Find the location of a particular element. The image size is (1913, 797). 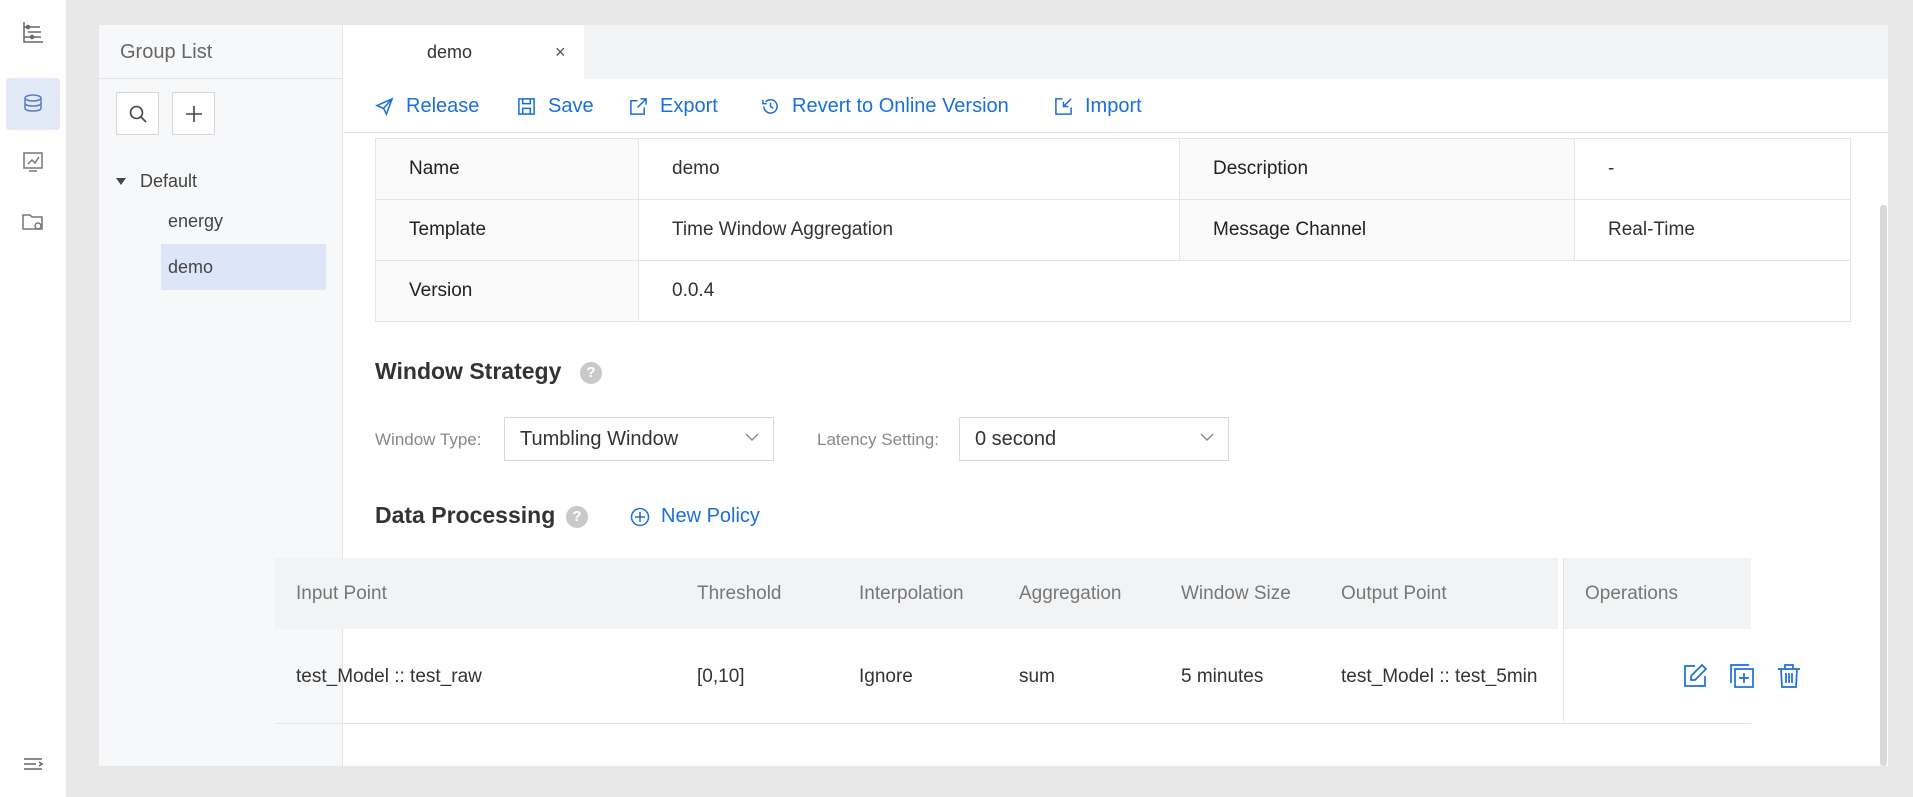

menu-collapse-icon is located at coordinates (33, 765).